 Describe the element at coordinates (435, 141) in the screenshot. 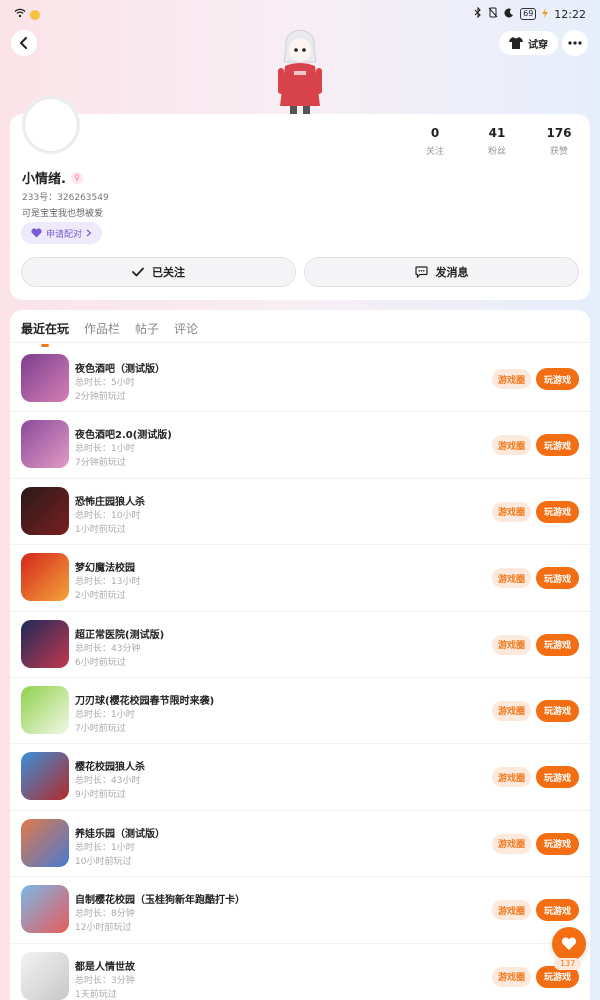

I see `stat-following: 0 关注` at that location.